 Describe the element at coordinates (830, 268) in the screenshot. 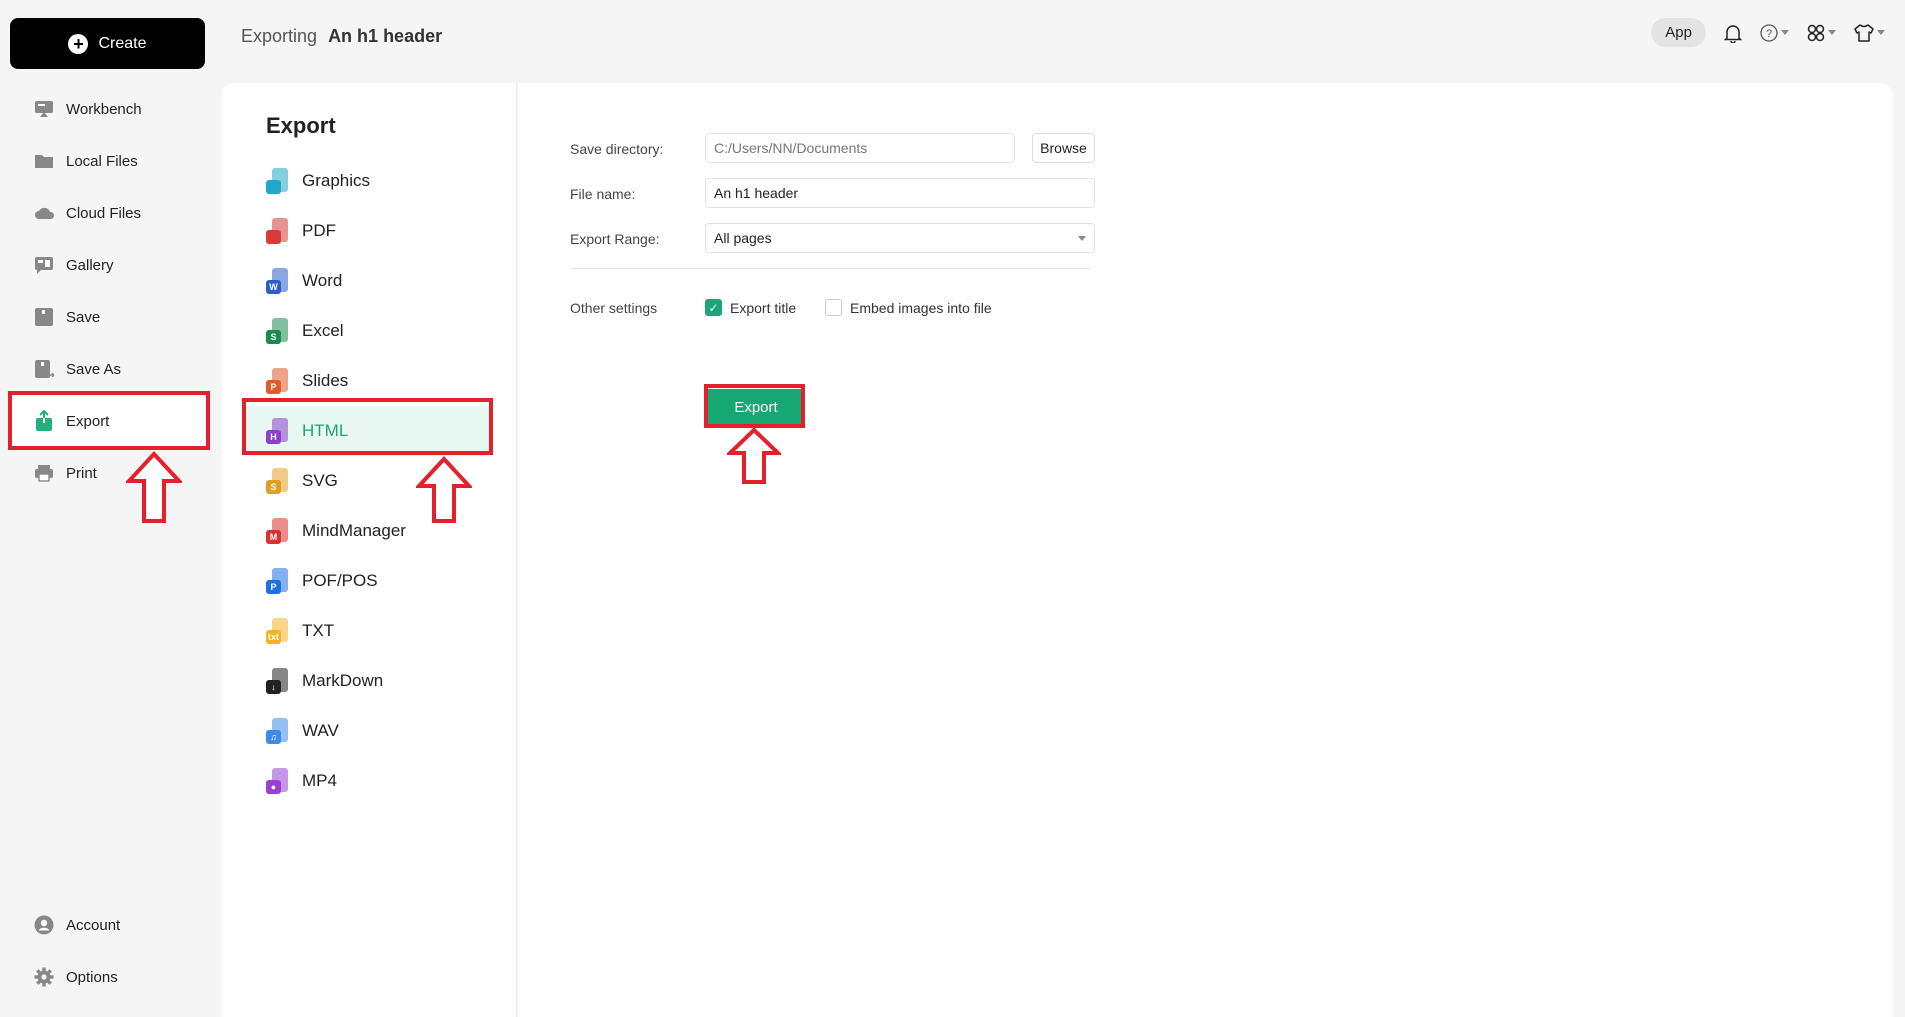

I see `divider` at that location.